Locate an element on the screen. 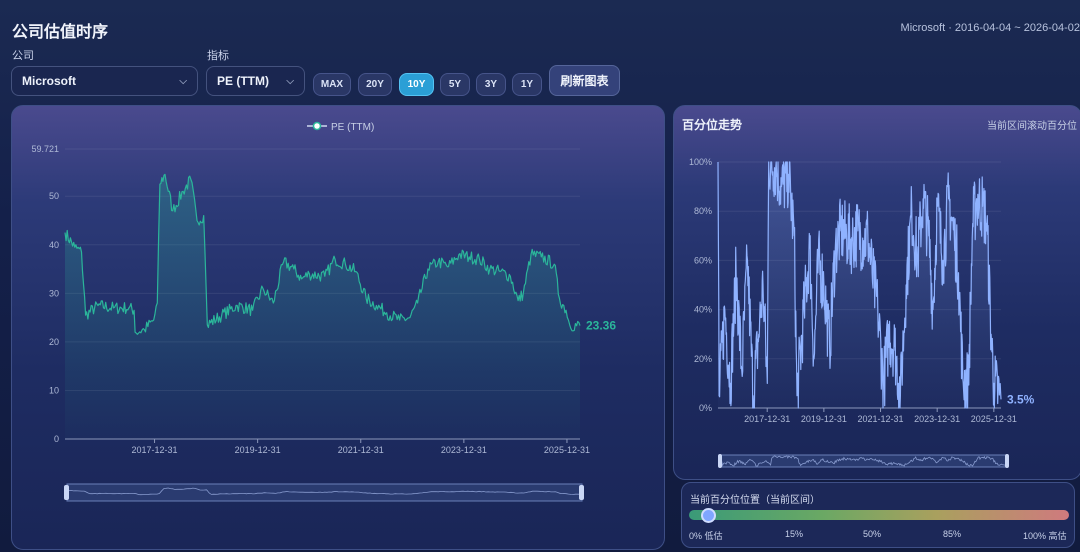  percentile-panel-subtitle: 当前区间滚动百分位 is located at coordinates (1032, 126).